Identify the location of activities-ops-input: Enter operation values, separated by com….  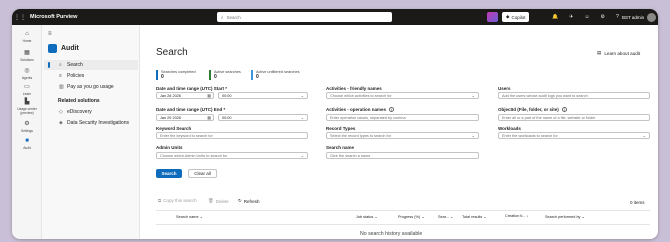
(402, 117).